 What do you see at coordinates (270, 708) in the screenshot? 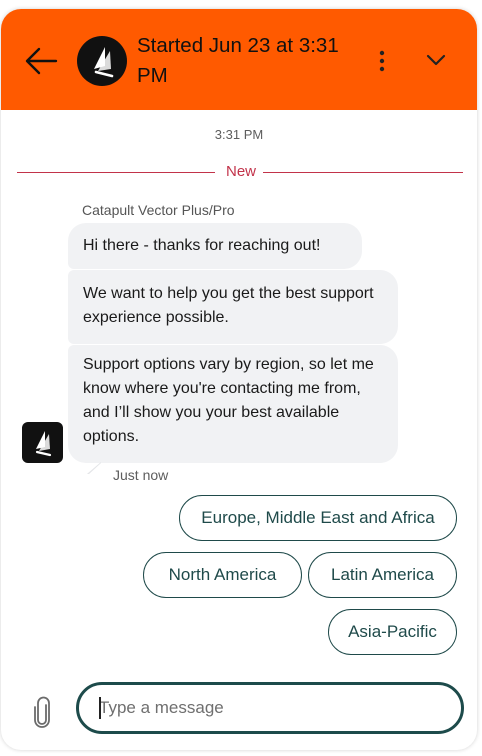
I see `message-input` at bounding box center [270, 708].